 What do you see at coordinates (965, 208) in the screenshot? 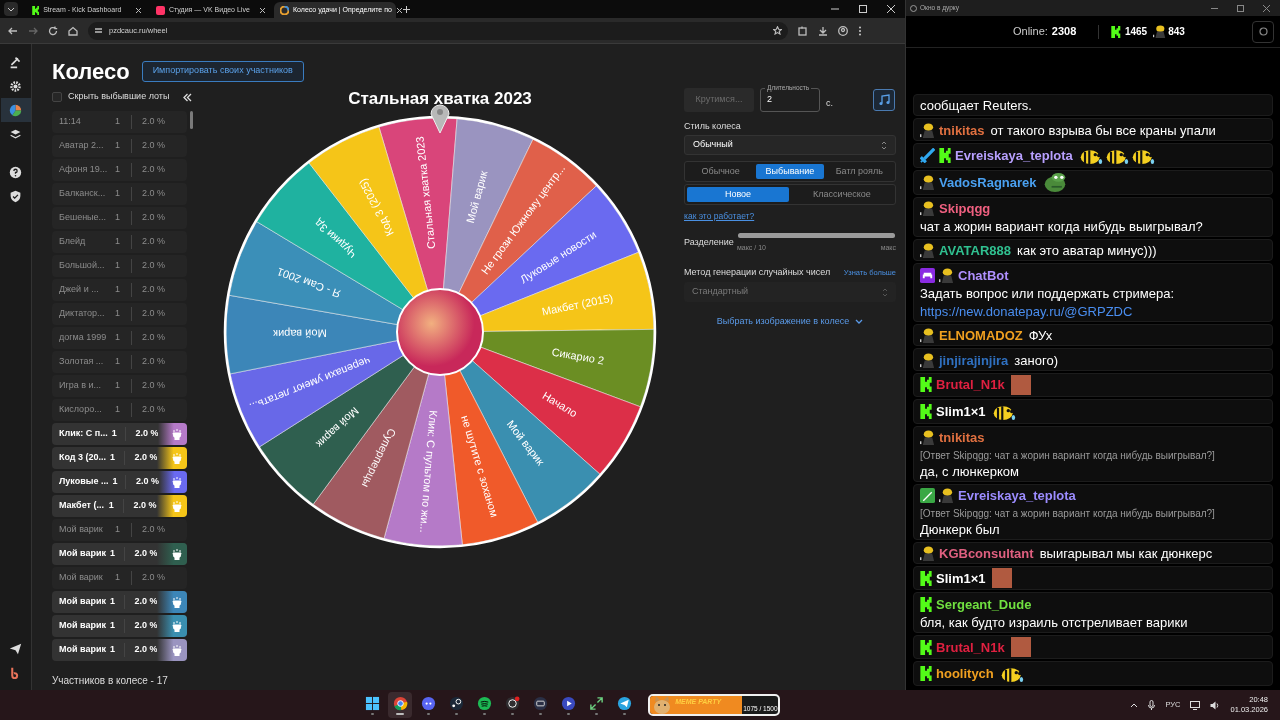
I see `username: Skipqgg` at bounding box center [965, 208].